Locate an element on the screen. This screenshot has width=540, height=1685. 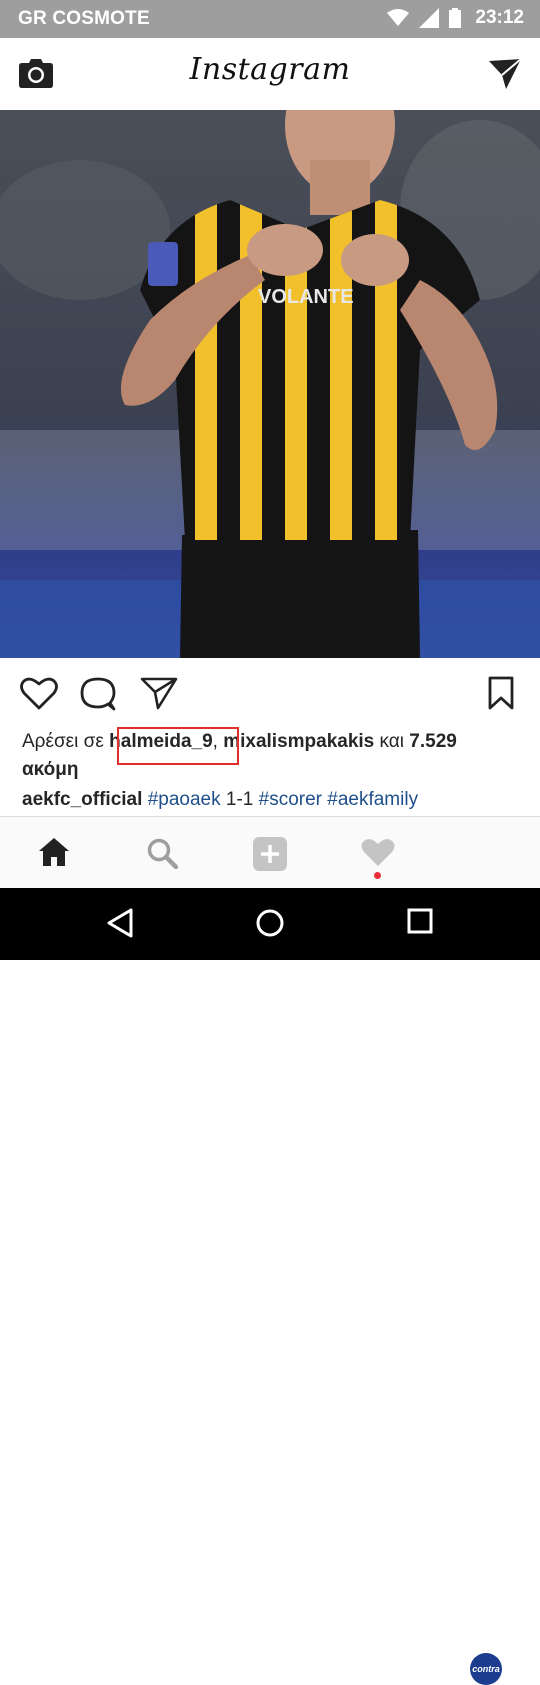
search-icon is located at coordinates (162, 853).